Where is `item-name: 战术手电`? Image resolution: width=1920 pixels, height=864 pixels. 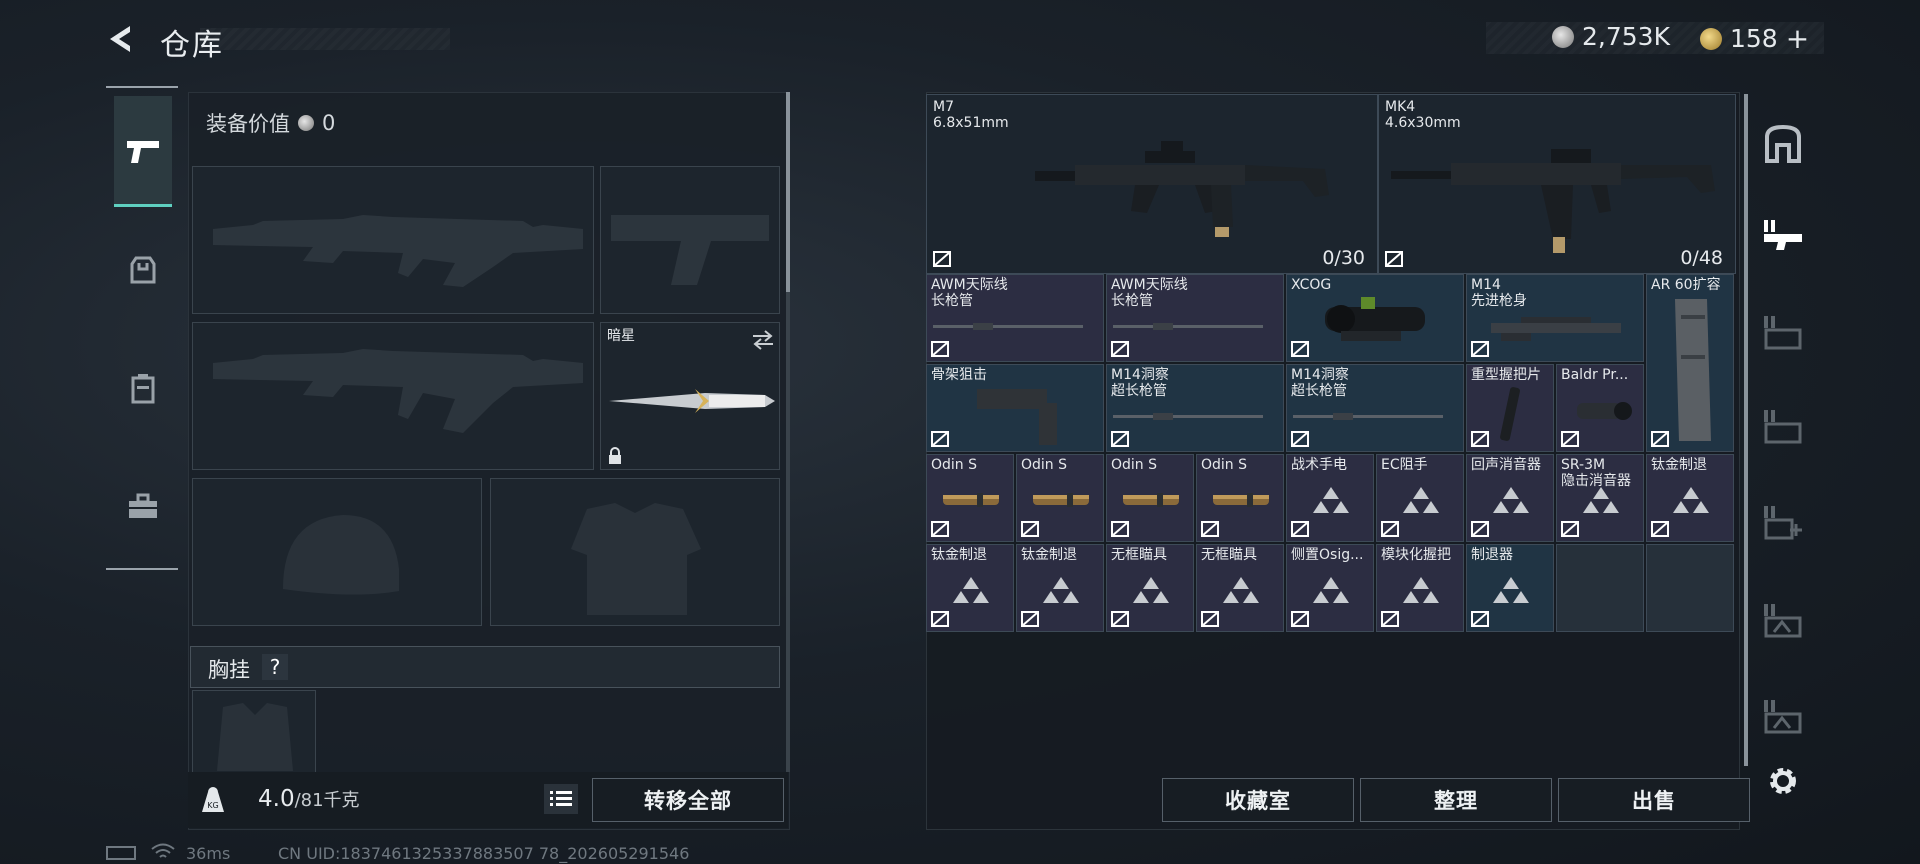
item-name: 战术手电 is located at coordinates (1319, 465).